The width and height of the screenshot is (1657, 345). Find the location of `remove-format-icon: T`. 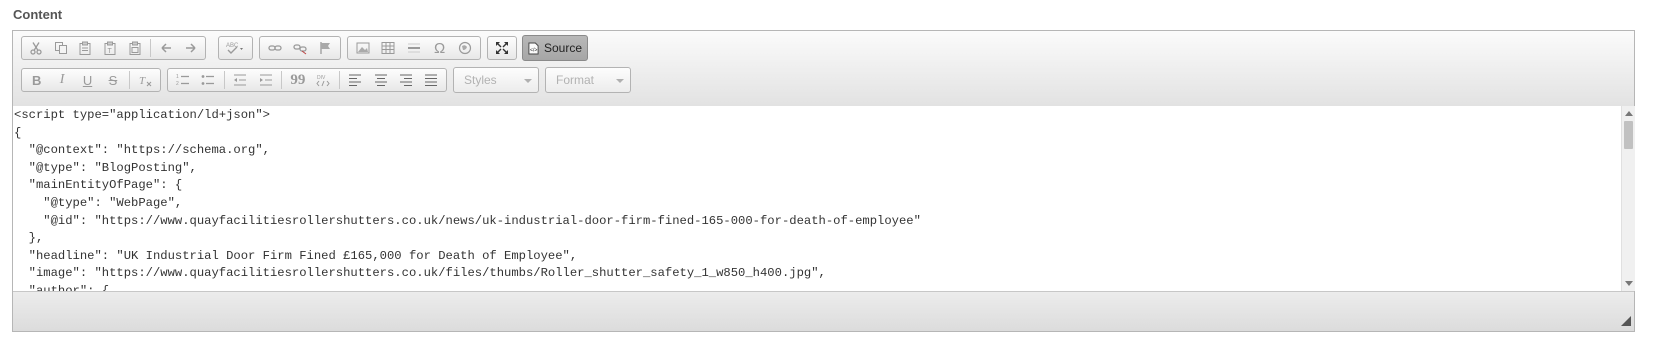

remove-format-icon: T is located at coordinates (145, 80).